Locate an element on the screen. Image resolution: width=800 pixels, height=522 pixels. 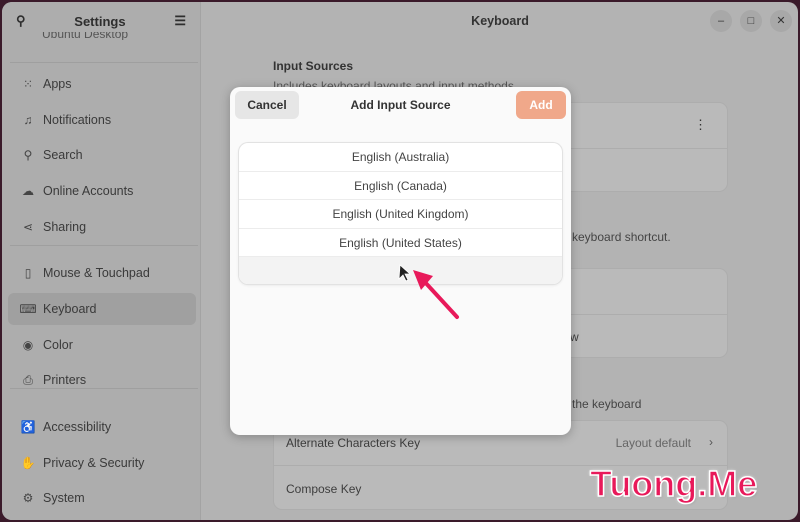
gear-icon: ⚙ is located at coordinates (28, 498).